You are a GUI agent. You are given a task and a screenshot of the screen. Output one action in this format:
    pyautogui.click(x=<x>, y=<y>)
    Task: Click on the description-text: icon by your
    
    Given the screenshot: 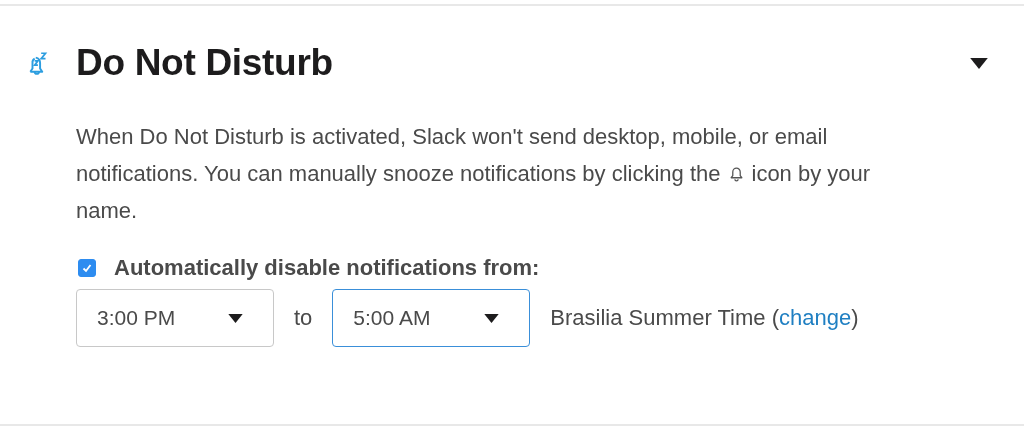 What is the action you would take?
    pyautogui.click(x=811, y=174)
    